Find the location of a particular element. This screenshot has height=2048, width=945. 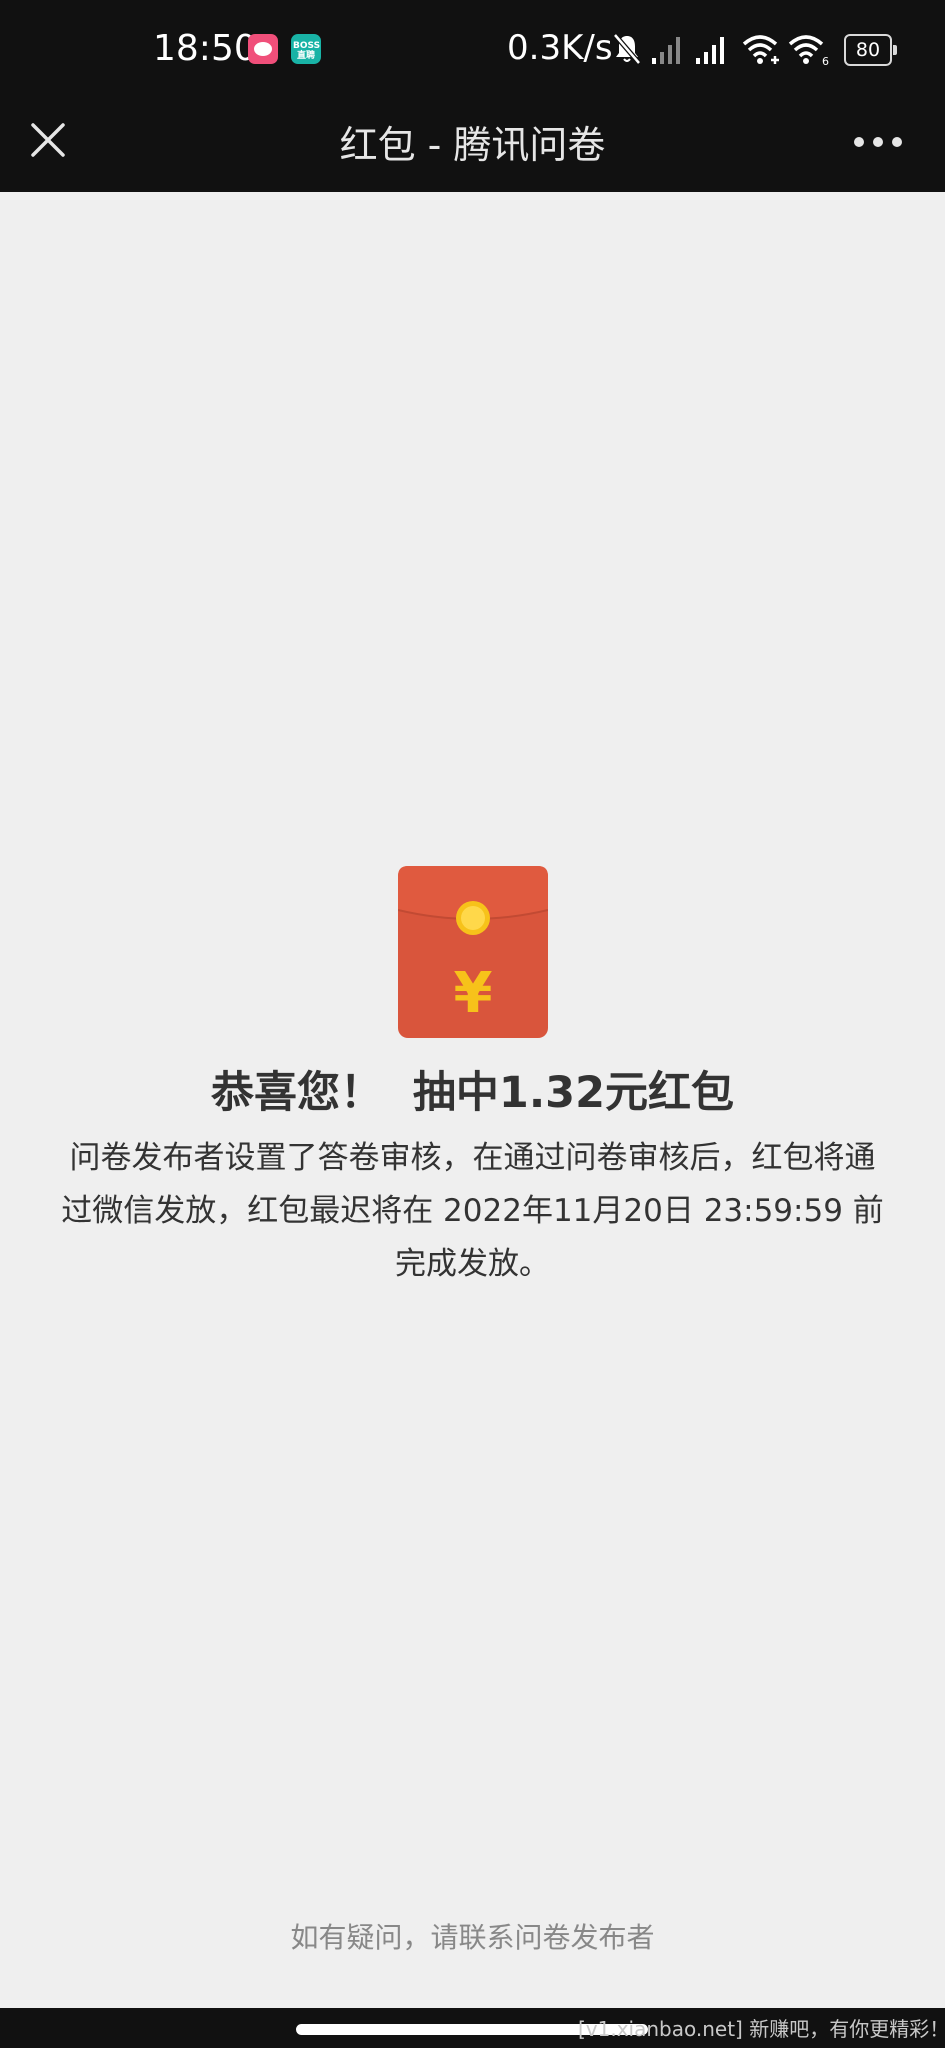

boss-app-icon-label: BOSS直聘 is located at coordinates (307, 51).